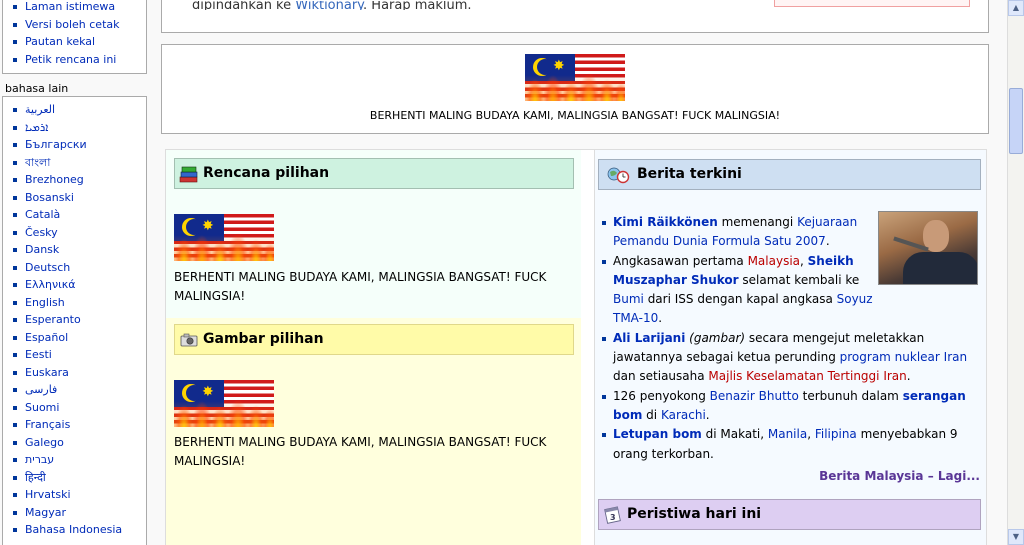 The height and width of the screenshot is (545, 1024). What do you see at coordinates (78, 234) in the screenshot?
I see `lang-link: Česky` at bounding box center [78, 234].